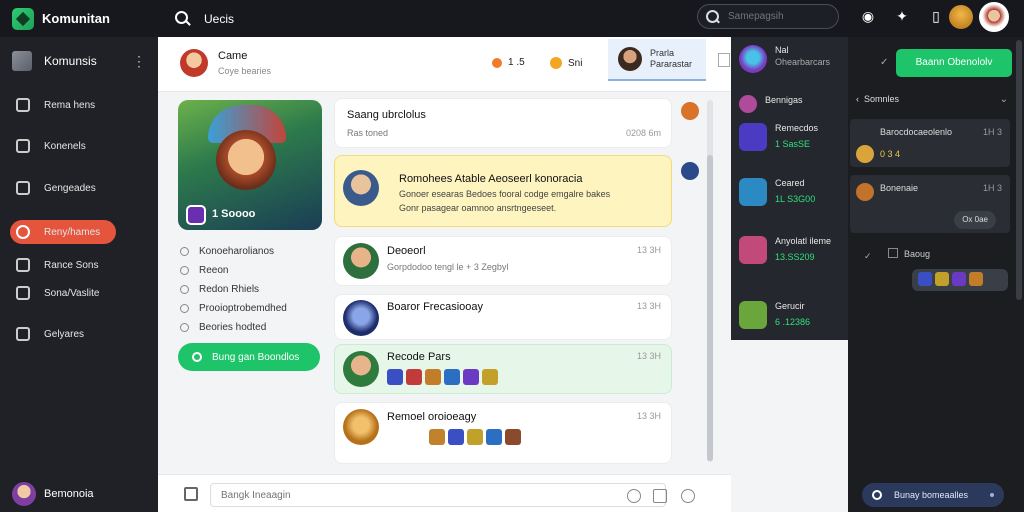  I want to click on feed-scrollbar, so click(710, 281).